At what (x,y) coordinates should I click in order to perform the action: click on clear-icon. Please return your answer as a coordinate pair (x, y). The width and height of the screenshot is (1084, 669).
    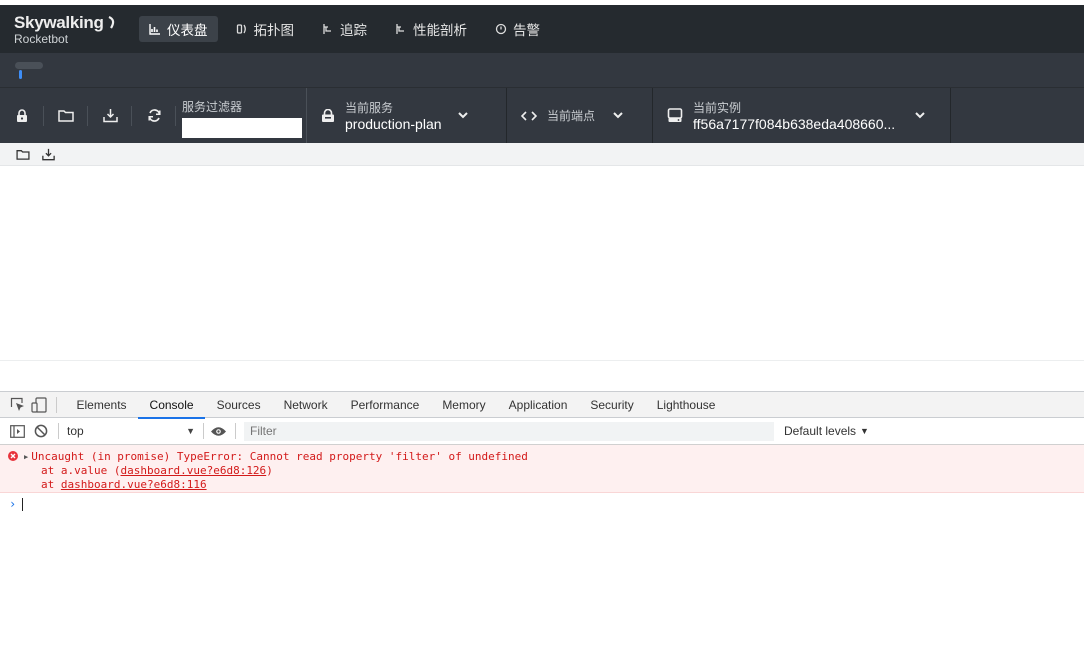
    Looking at the image, I should click on (41, 431).